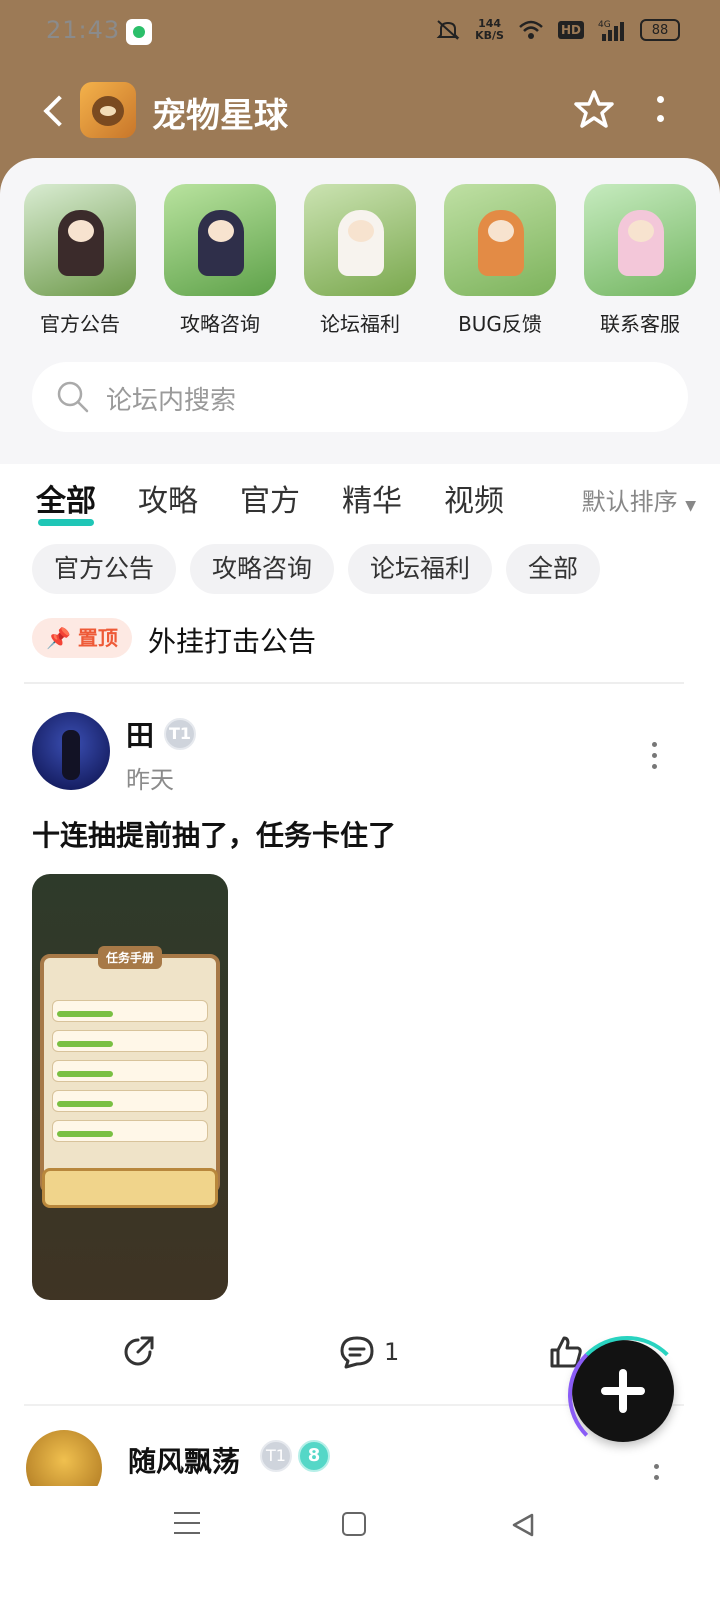 The image size is (720, 1600). What do you see at coordinates (314, 1456) in the screenshot?
I see `rank-badge: 8` at bounding box center [314, 1456].